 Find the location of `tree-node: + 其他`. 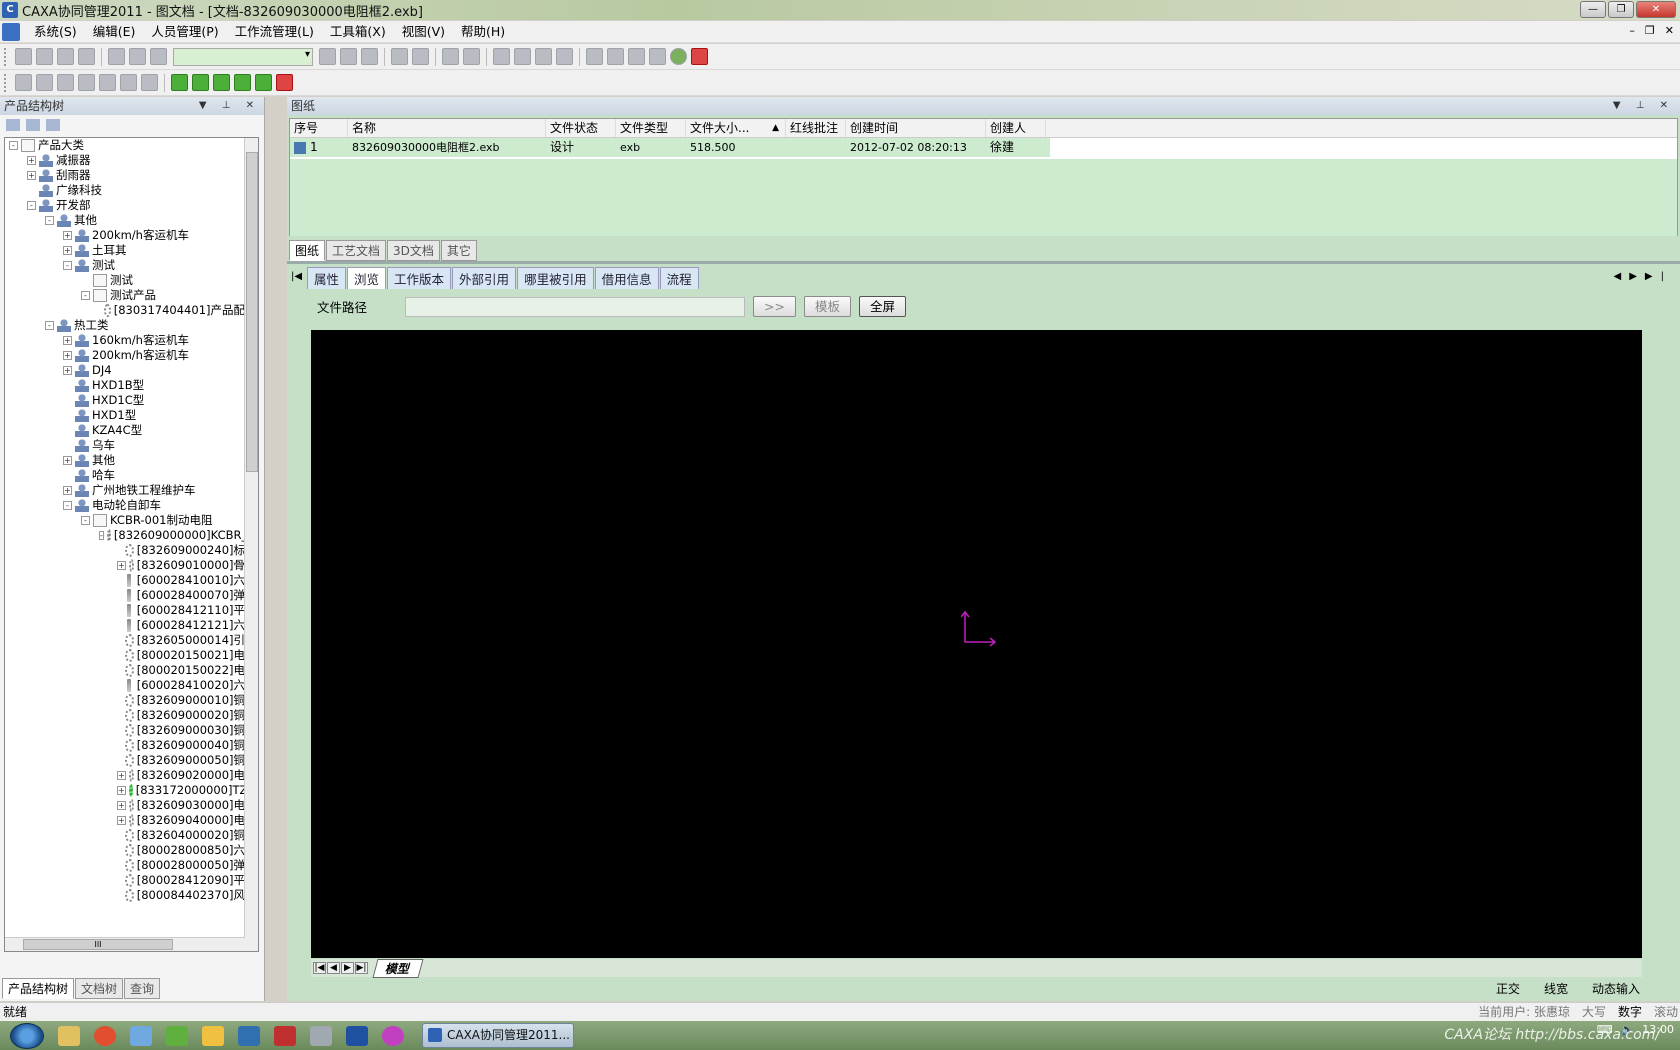

tree-node: + 其他 is located at coordinates (125, 460).